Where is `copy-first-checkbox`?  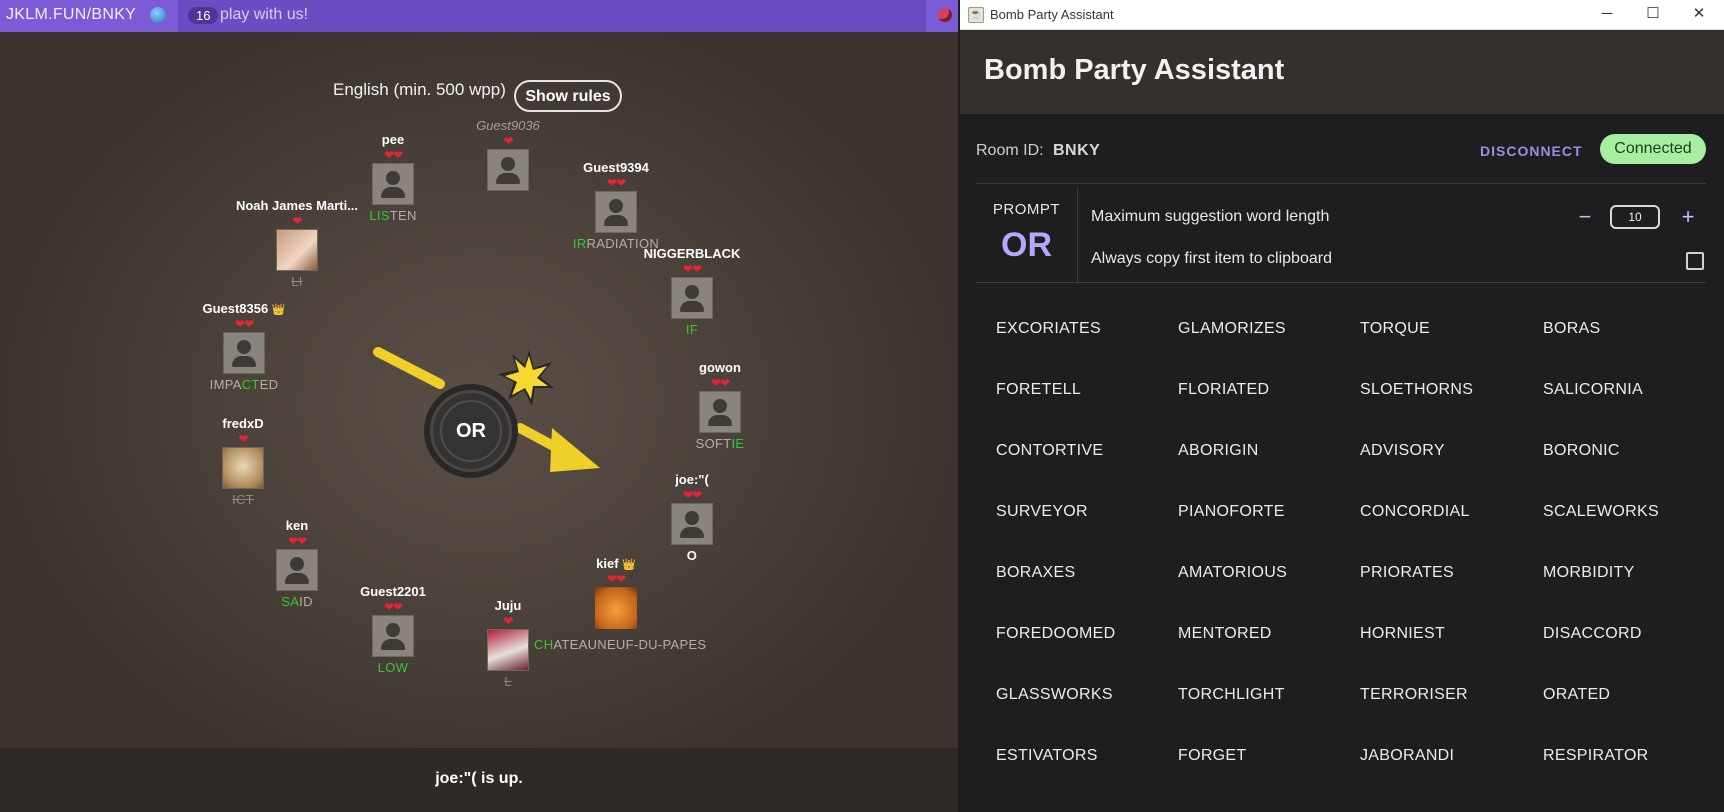 copy-first-checkbox is located at coordinates (1695, 261).